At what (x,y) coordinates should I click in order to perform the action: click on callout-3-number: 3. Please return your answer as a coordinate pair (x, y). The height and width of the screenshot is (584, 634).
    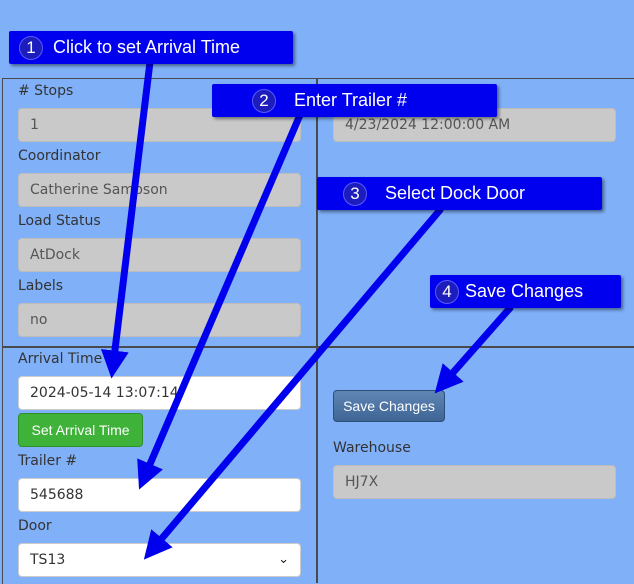
    Looking at the image, I should click on (355, 193).